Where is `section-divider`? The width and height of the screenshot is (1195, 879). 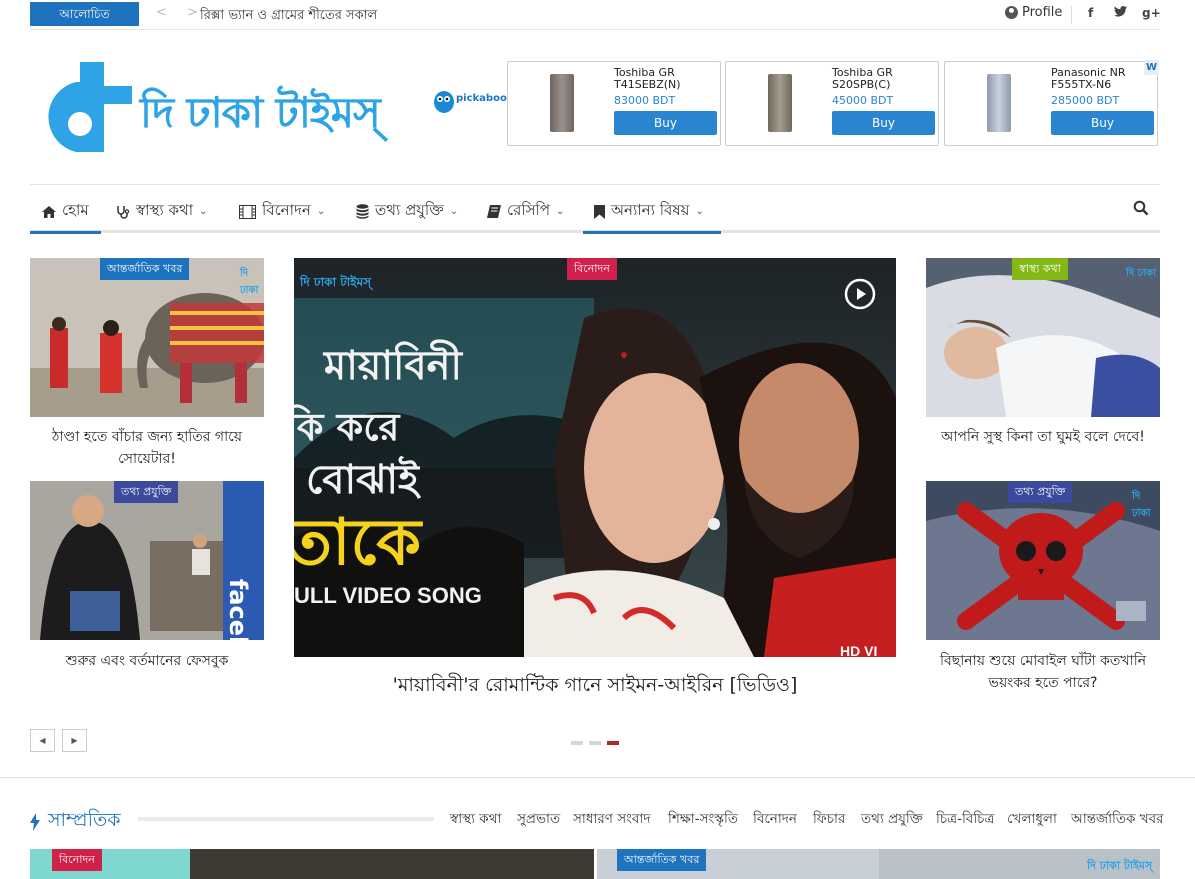
section-divider is located at coordinates (597, 777).